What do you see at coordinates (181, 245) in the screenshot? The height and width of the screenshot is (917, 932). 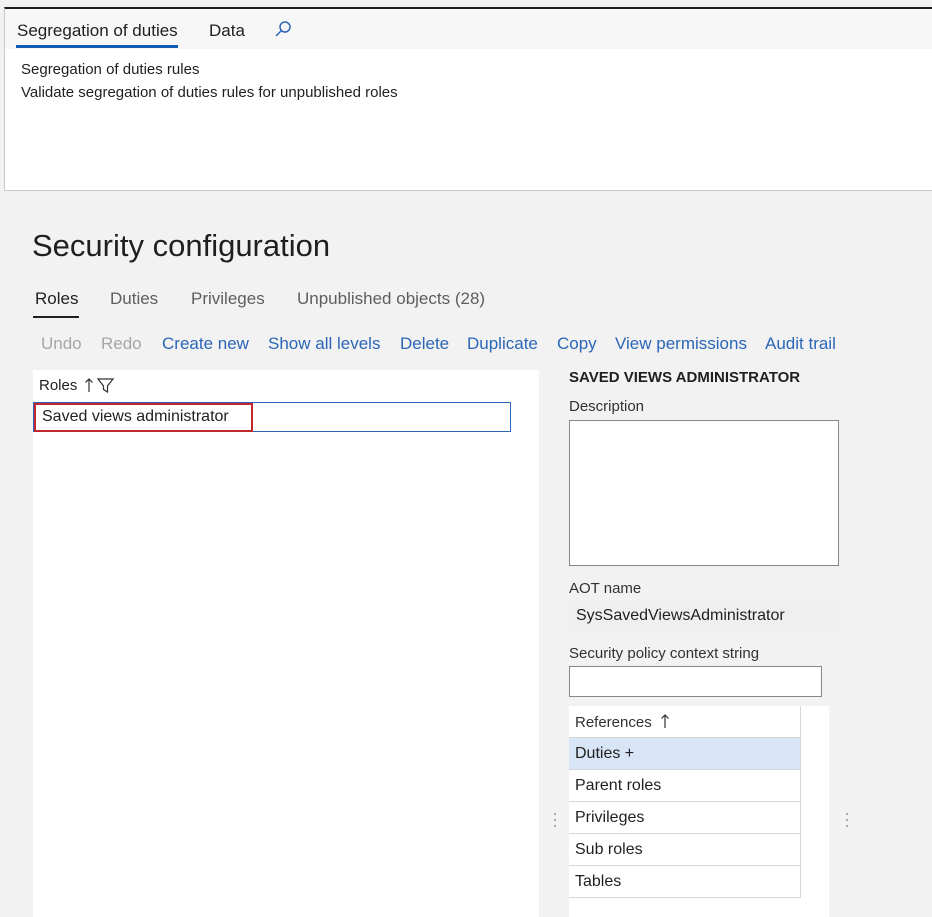 I see `page-title: Security configuration` at bounding box center [181, 245].